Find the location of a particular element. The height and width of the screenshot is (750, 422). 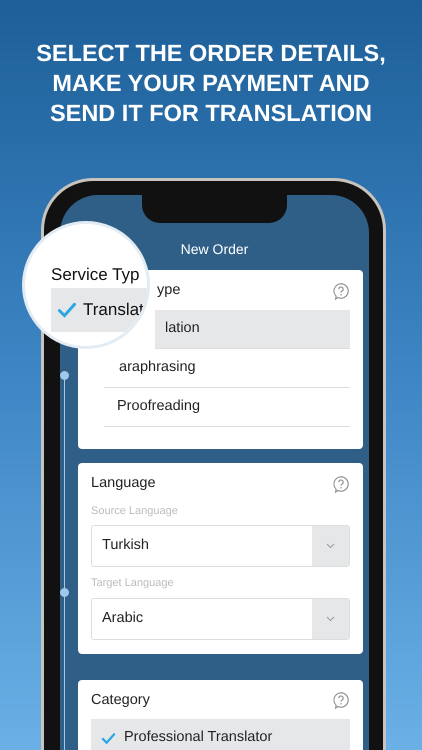

screen-title: New Order is located at coordinates (215, 249).